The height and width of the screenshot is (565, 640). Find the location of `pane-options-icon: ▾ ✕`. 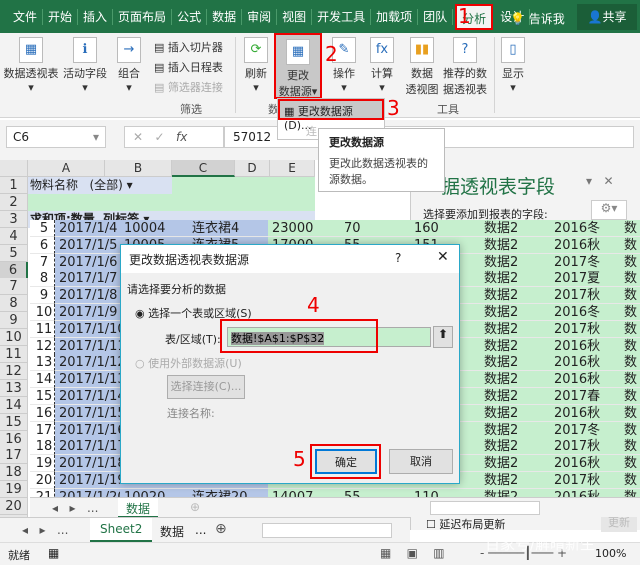

pane-options-icon: ▾ ✕ is located at coordinates (600, 181).